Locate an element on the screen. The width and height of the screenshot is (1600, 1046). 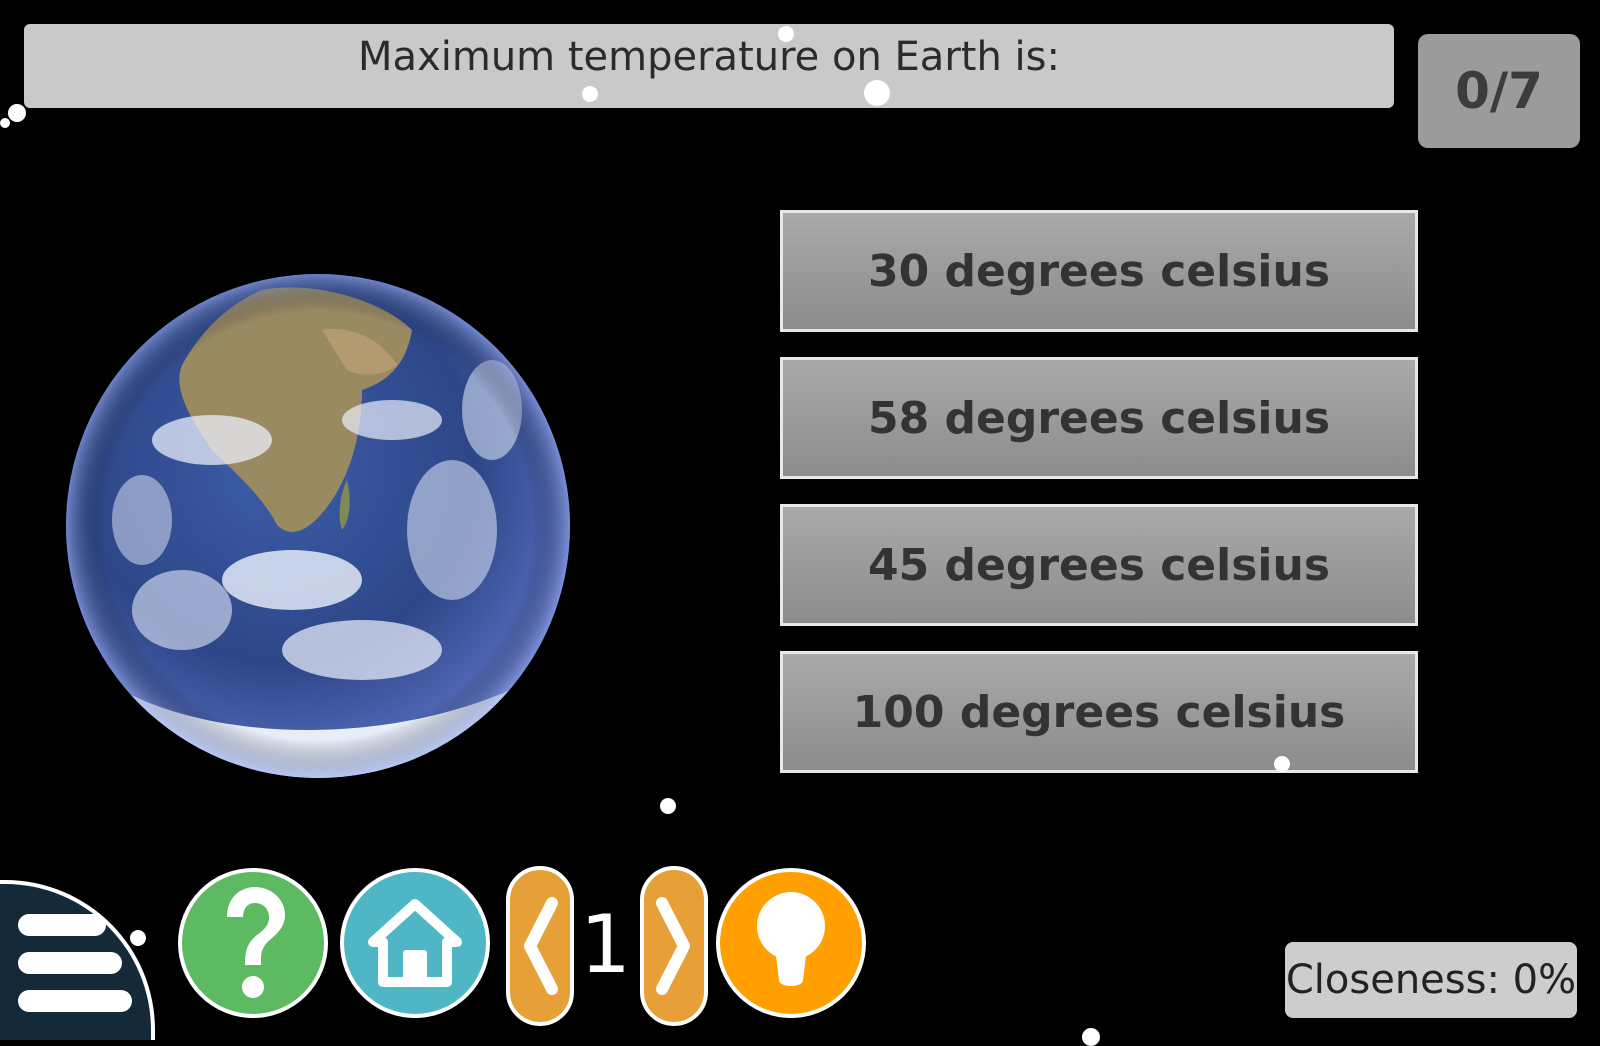
menu-button is located at coordinates (77, 960).